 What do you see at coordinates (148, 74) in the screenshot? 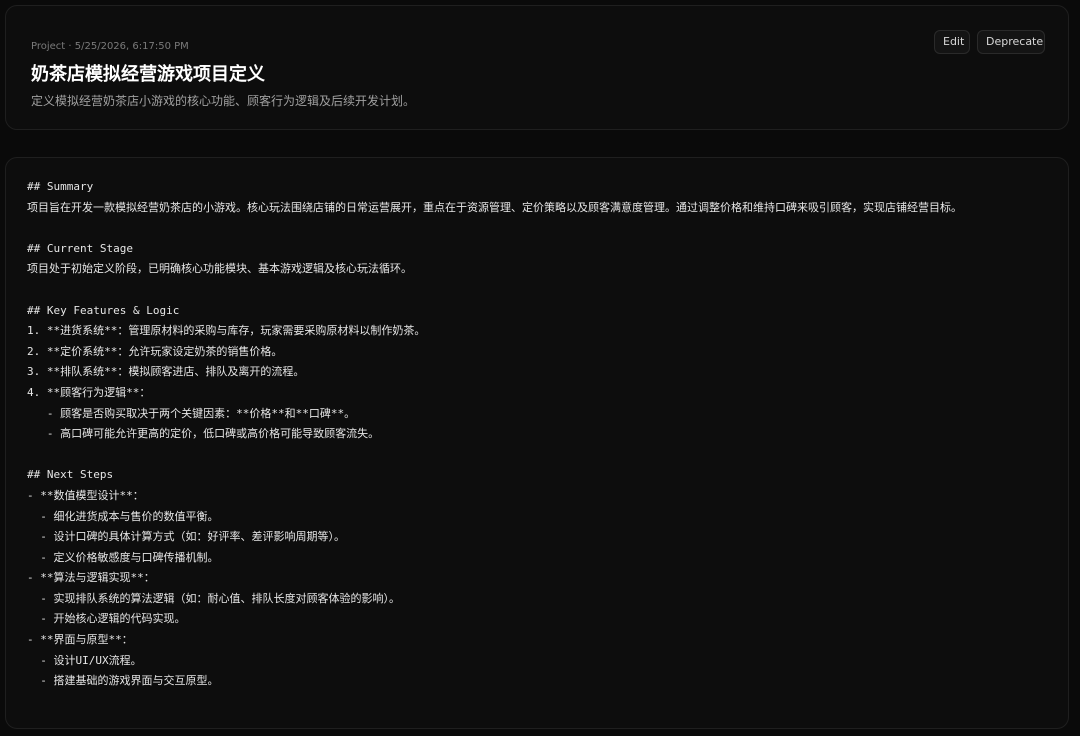
I see `page-title: 奶茶店模拟经营游戏项目定义` at bounding box center [148, 74].